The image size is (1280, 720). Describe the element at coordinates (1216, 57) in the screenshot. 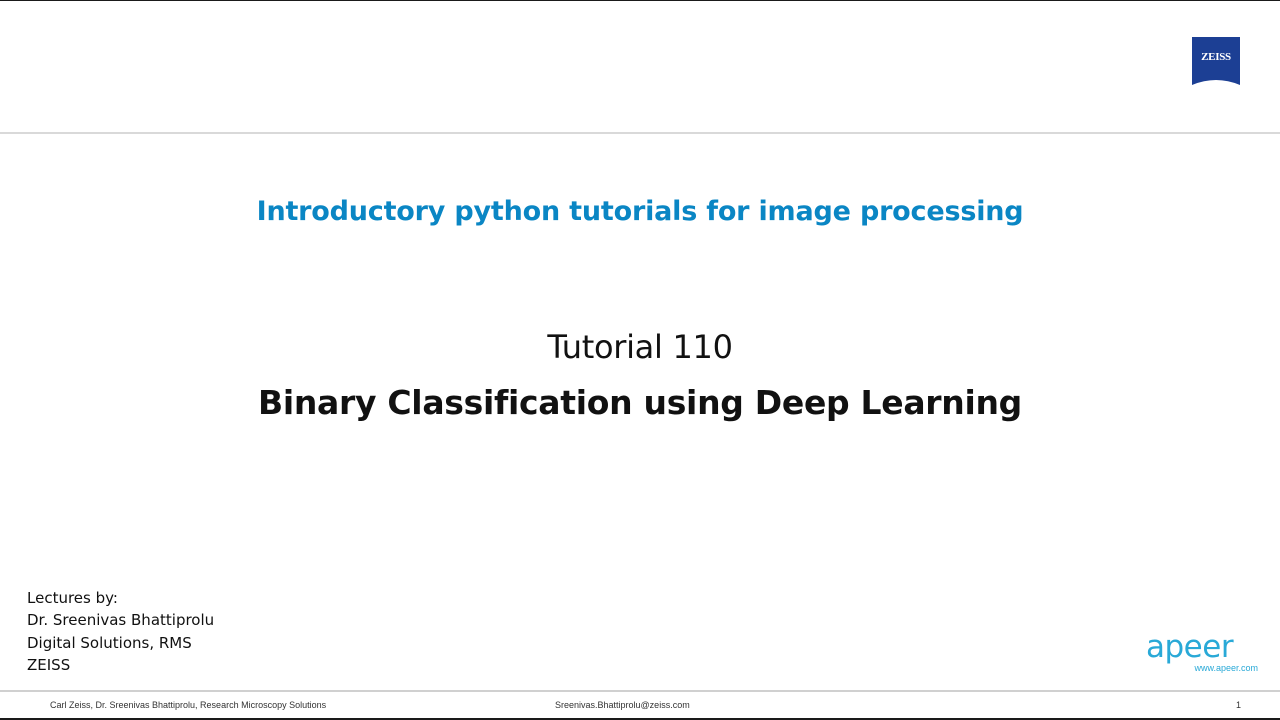

I see `zeiss-logo-text: ZEISS` at that location.